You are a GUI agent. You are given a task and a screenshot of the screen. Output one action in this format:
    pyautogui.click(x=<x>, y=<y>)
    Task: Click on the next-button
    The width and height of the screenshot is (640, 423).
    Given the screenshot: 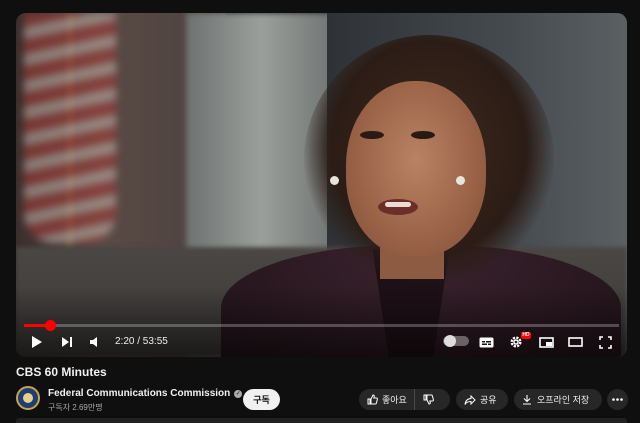 What is the action you would take?
    pyautogui.click(x=67, y=342)
    